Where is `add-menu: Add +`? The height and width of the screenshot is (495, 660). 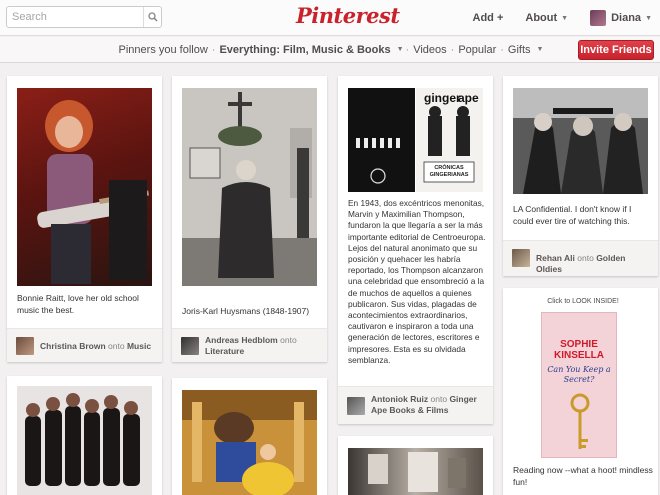
add-menu: Add + is located at coordinates (488, 18).